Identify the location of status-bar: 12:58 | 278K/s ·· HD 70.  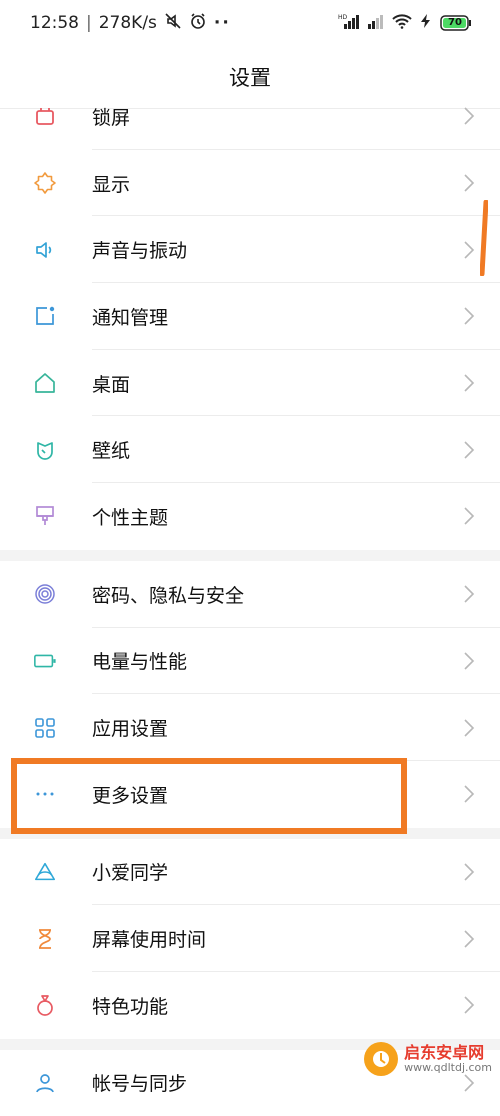
(250, 23).